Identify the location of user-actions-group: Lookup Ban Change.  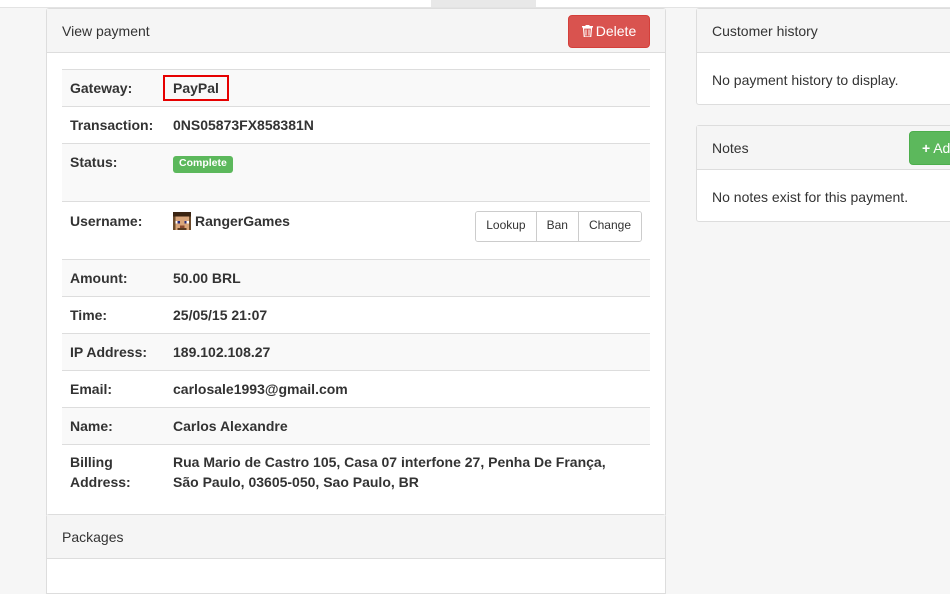
(558, 226).